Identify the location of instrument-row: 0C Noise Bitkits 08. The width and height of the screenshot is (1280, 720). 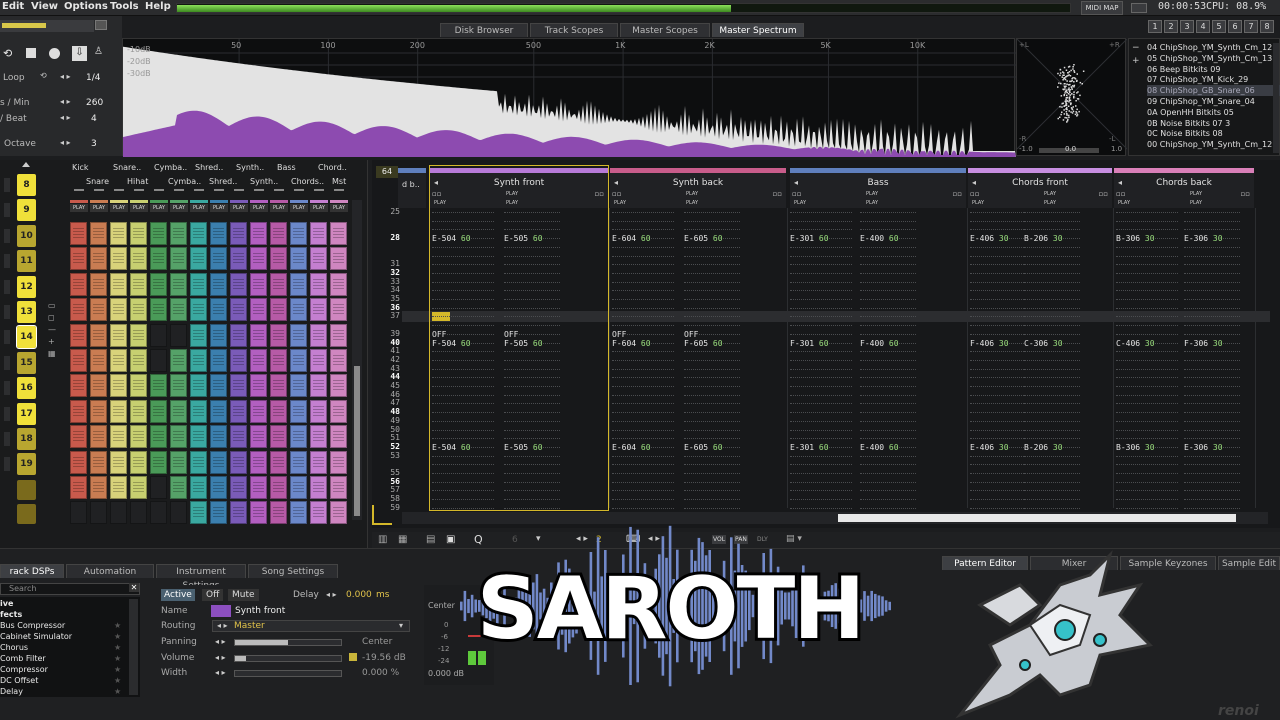
(1213, 133).